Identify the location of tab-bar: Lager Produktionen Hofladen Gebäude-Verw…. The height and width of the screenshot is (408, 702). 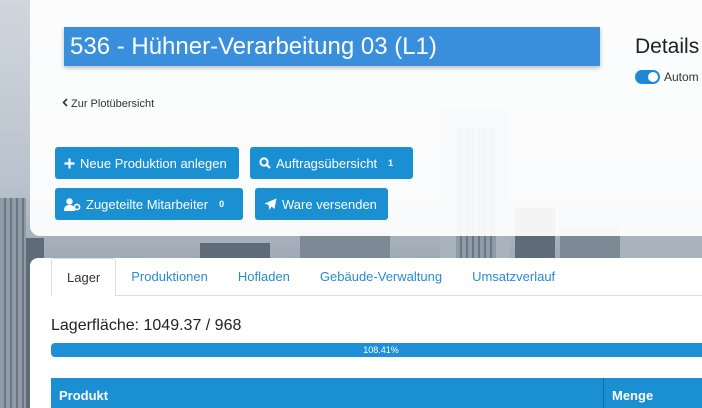
(376, 277).